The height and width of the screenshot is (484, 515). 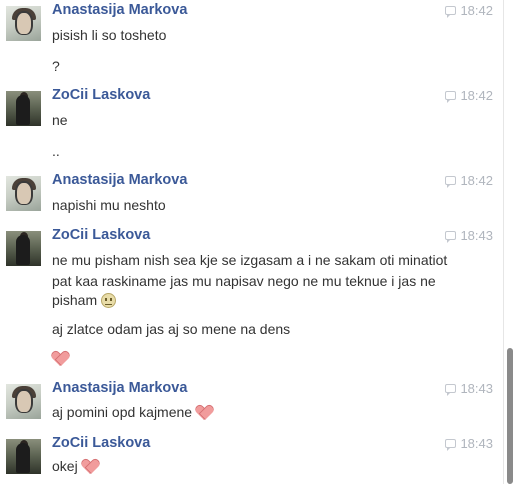 I want to click on message-text: okej, so click(x=65, y=466).